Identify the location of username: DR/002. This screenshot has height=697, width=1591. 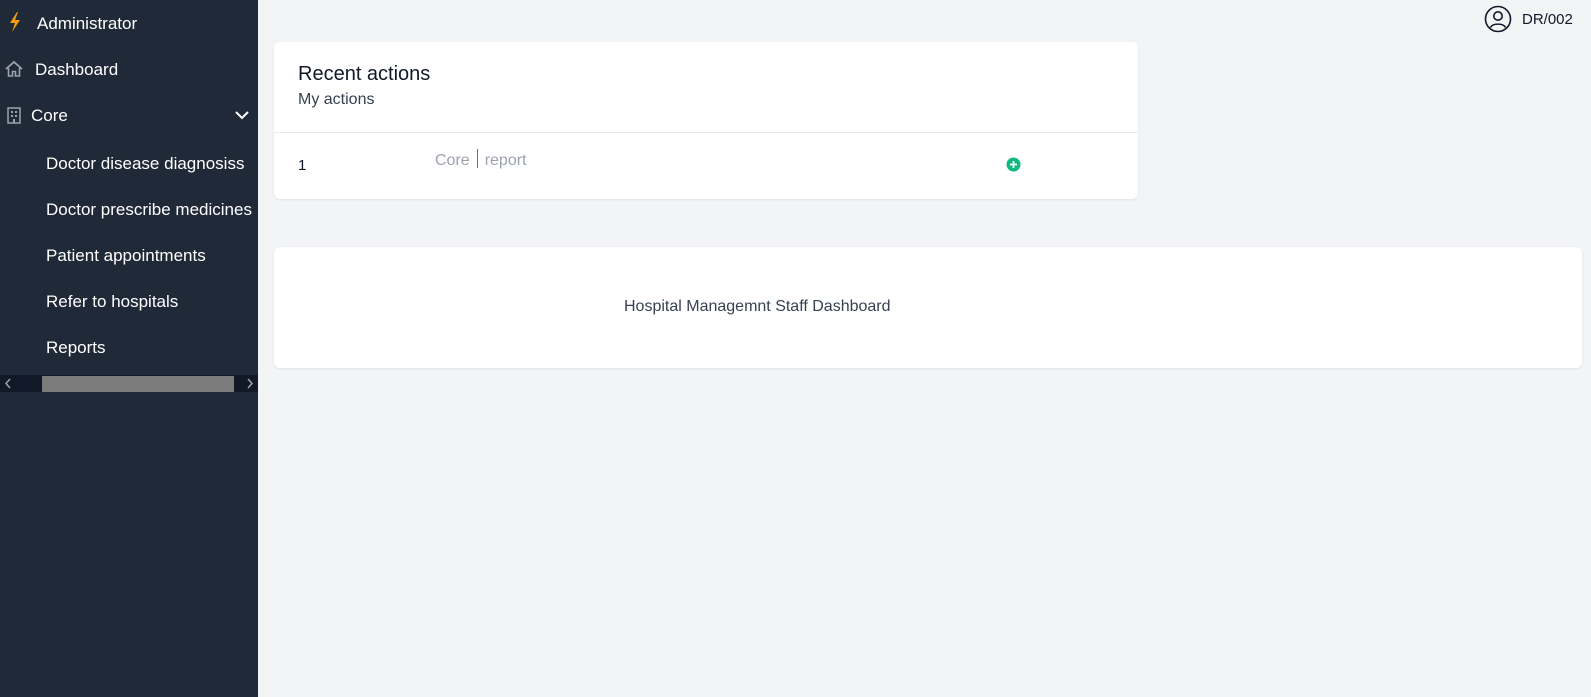
(1547, 19).